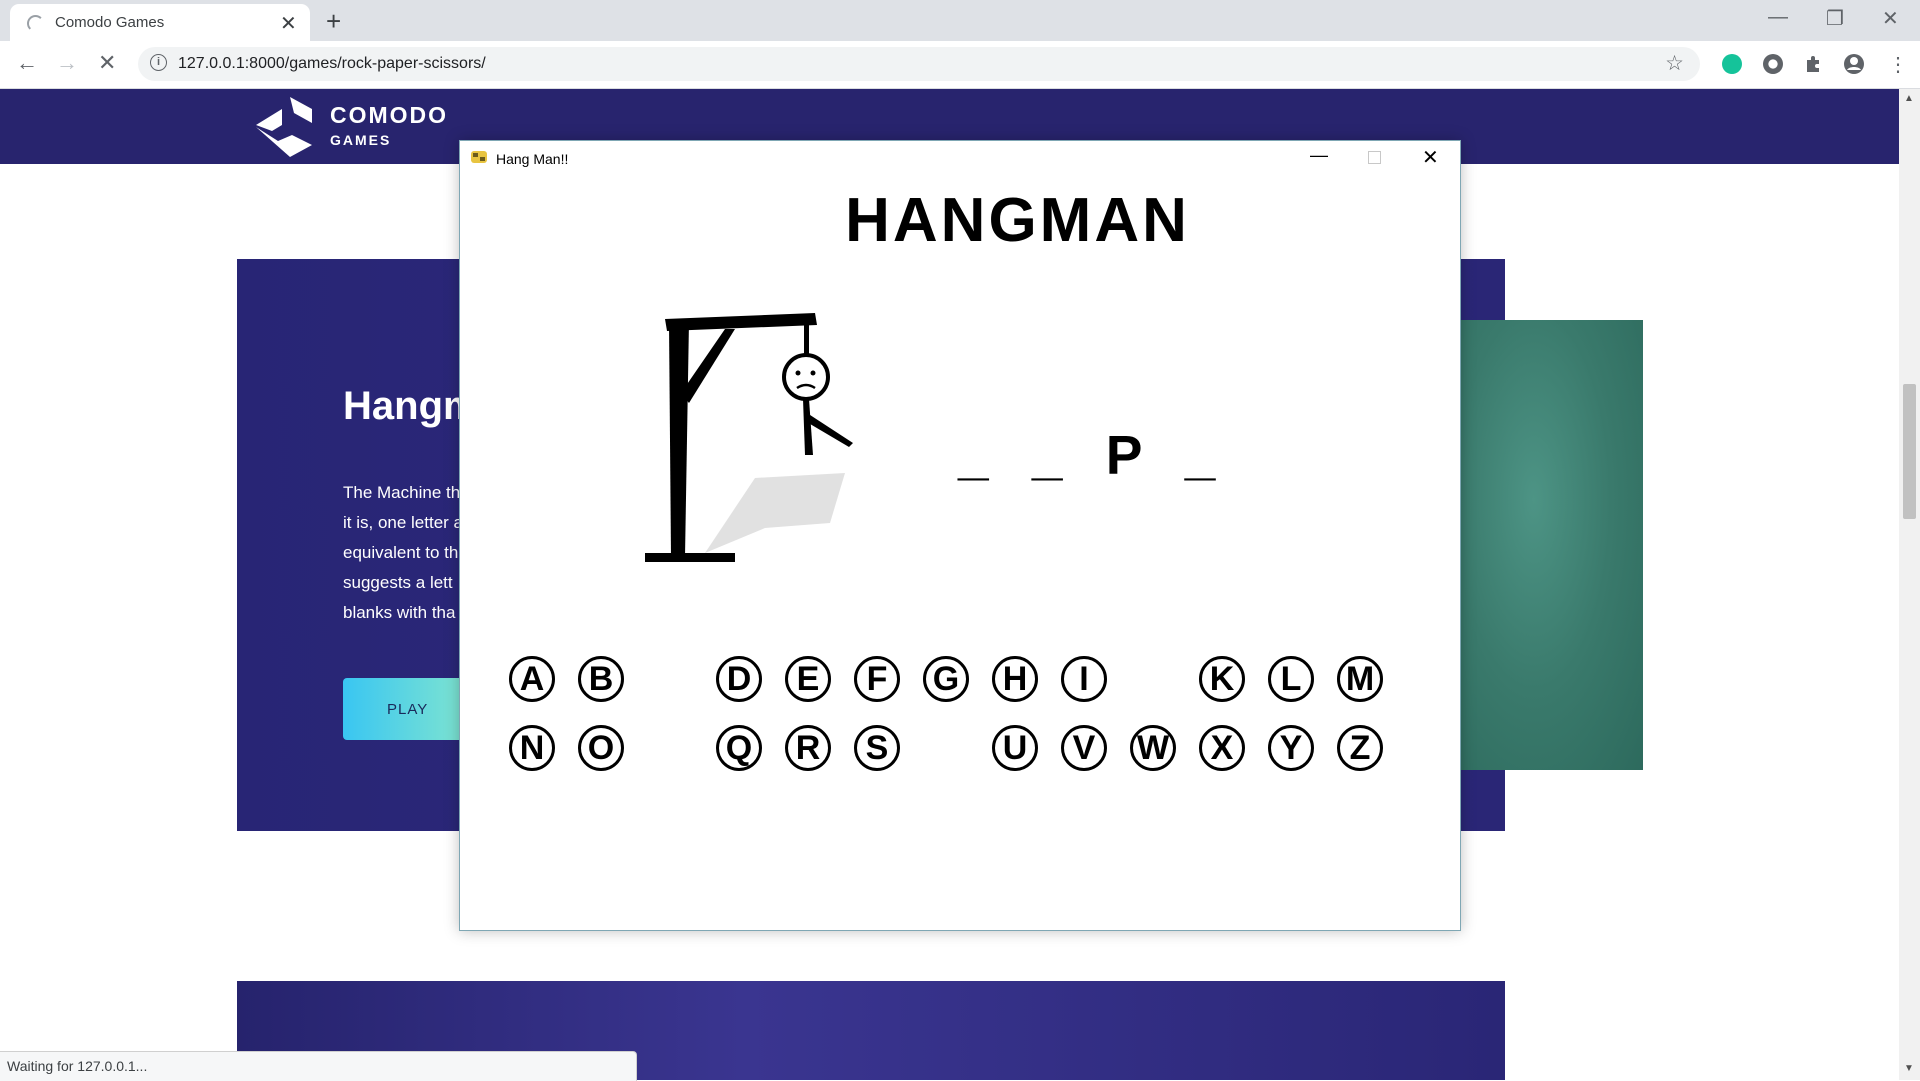 The height and width of the screenshot is (1081, 1920). I want to click on stop-loading-icon: ✕, so click(107, 63).